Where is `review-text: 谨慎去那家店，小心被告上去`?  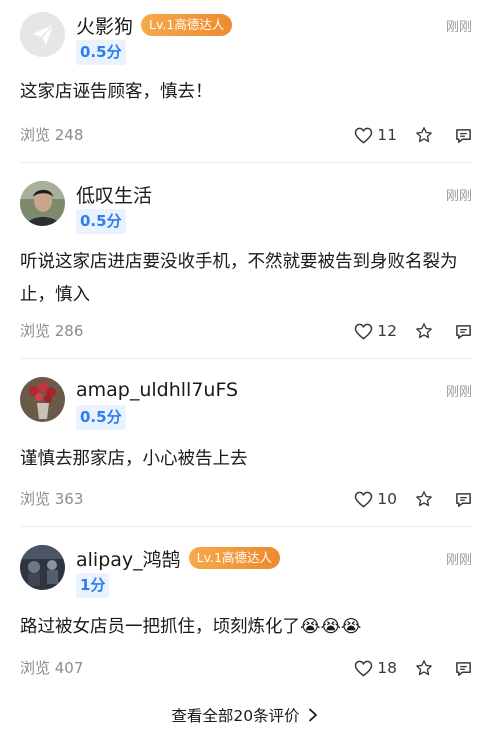 review-text: 谨慎去那家店，小心被告上去 is located at coordinates (134, 459).